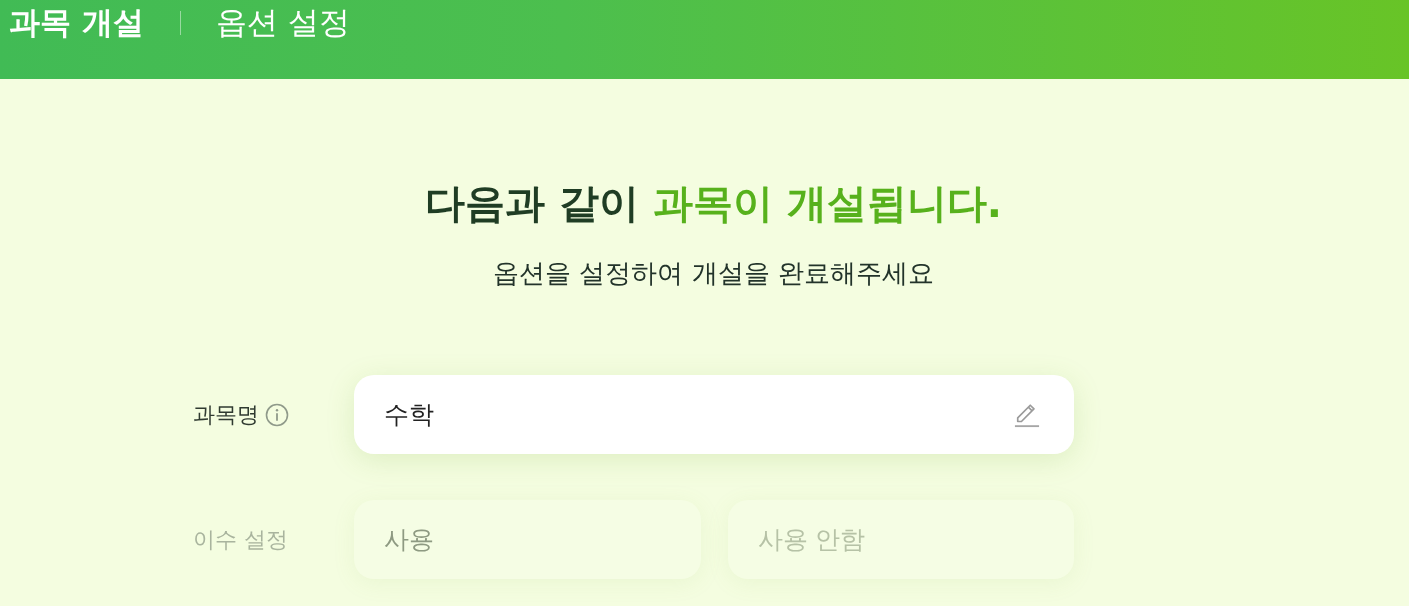 Image resolution: width=1409 pixels, height=606 pixels. What do you see at coordinates (226, 414) in the screenshot?
I see `field-label: 과목명` at bounding box center [226, 414].